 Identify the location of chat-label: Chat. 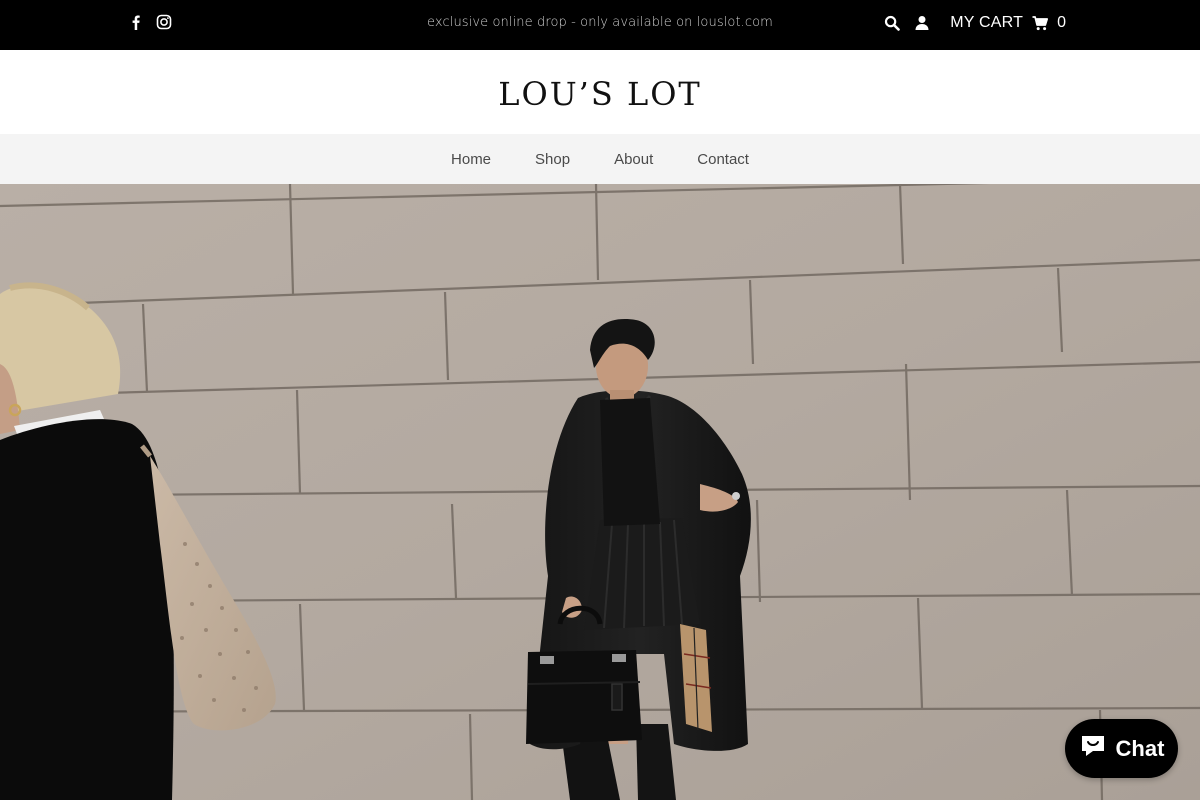
(1140, 748).